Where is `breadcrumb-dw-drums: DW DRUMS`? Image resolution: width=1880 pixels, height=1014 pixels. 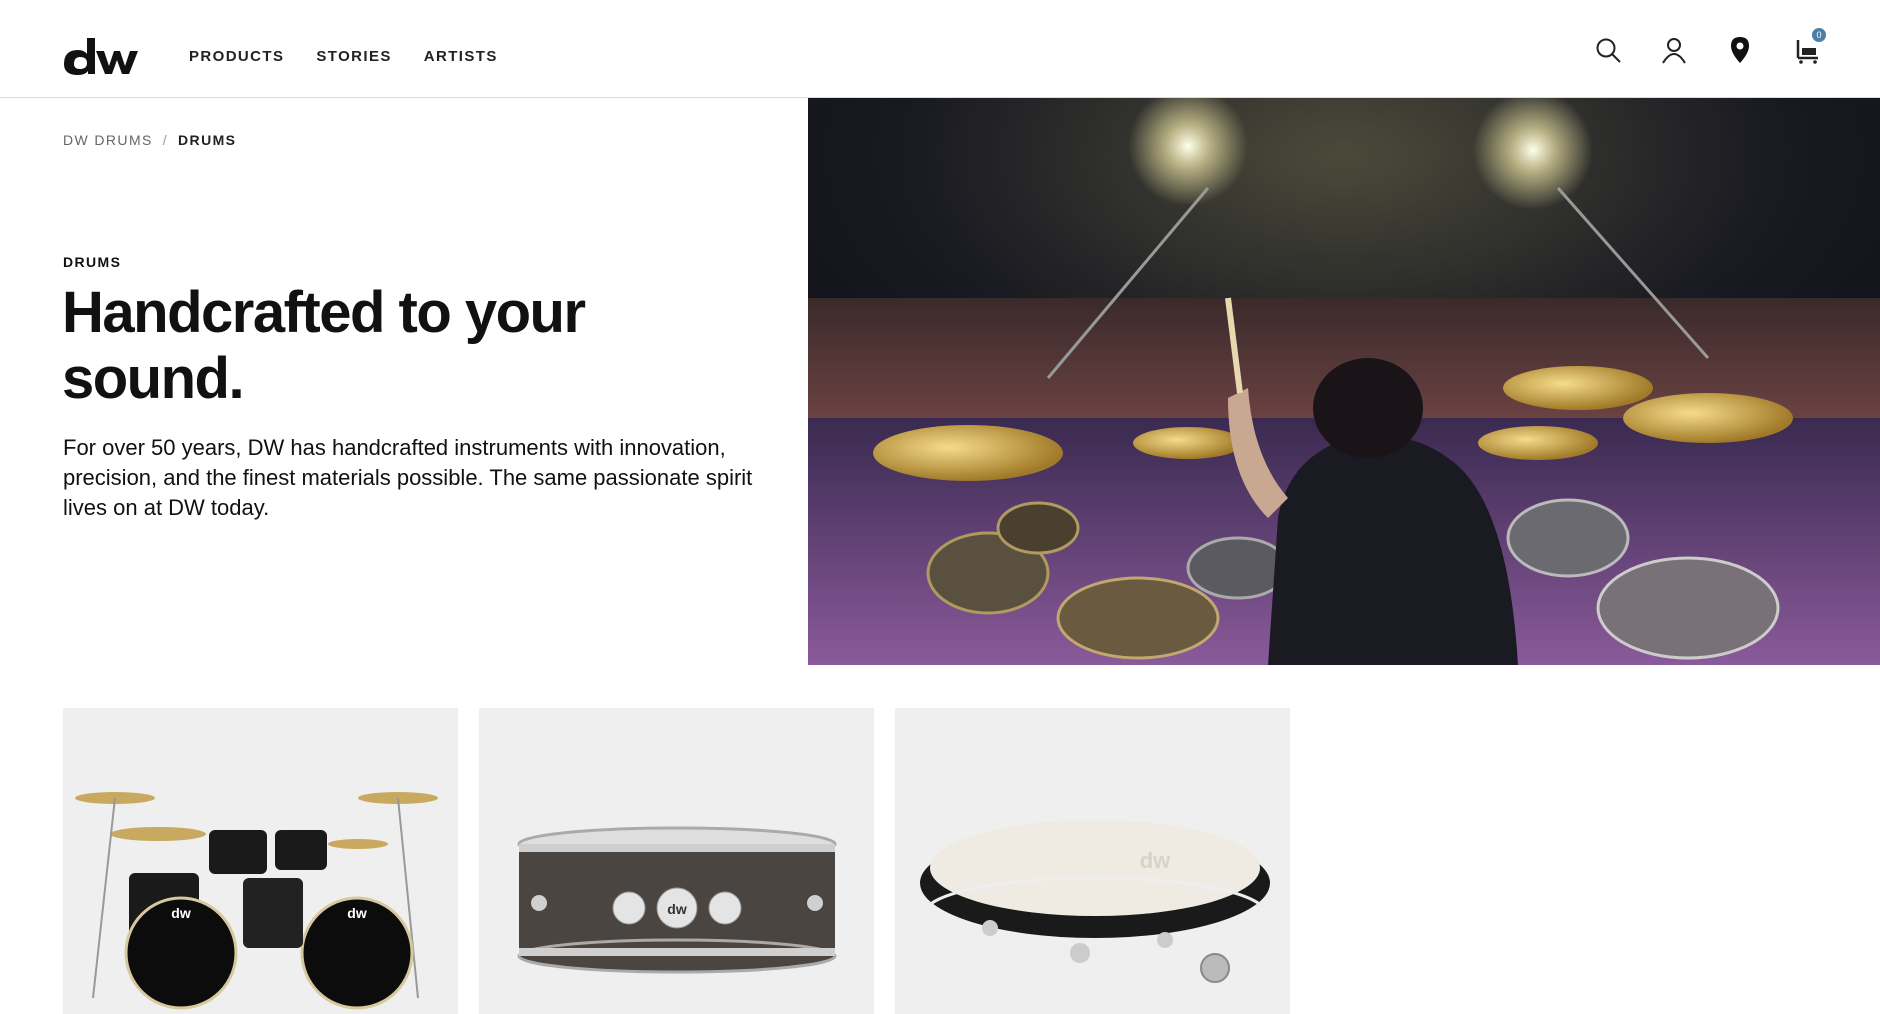
breadcrumb-dw-drums: DW DRUMS is located at coordinates (108, 140).